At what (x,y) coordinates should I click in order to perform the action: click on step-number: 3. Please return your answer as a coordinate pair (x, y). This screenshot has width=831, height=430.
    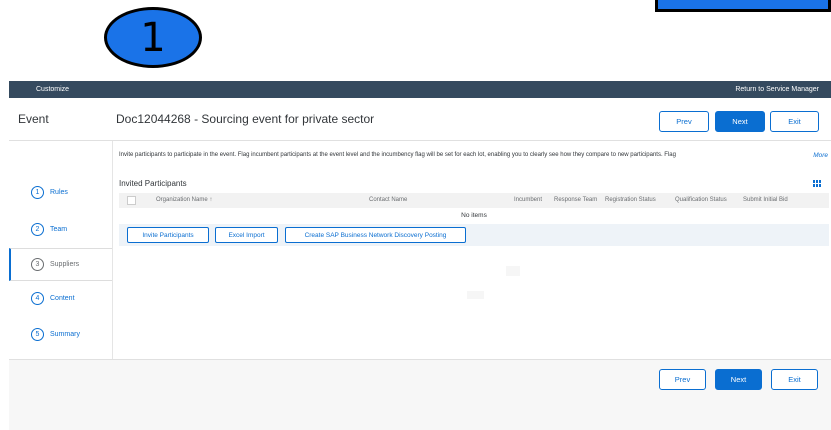
    Looking at the image, I should click on (37, 264).